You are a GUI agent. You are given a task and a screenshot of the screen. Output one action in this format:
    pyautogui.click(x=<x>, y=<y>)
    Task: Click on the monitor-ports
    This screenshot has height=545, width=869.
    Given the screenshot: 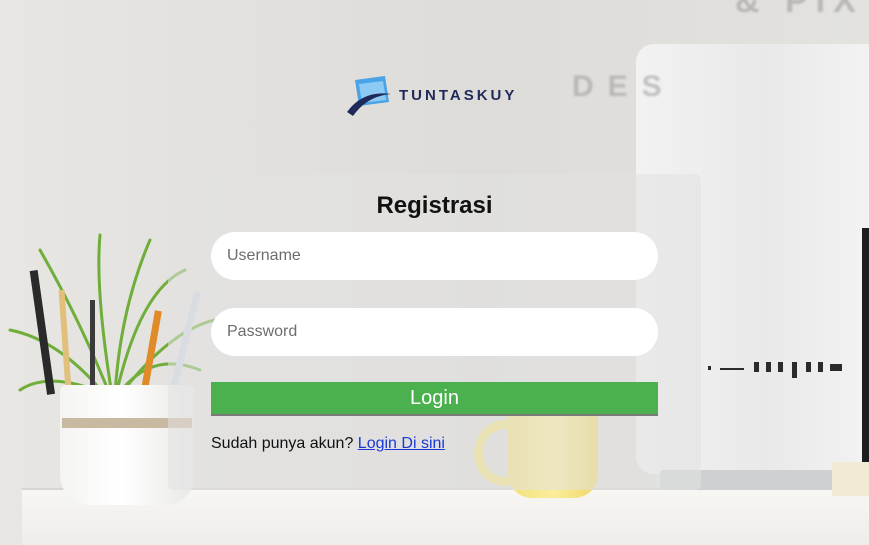 What is the action you would take?
    pyautogui.click(x=778, y=370)
    